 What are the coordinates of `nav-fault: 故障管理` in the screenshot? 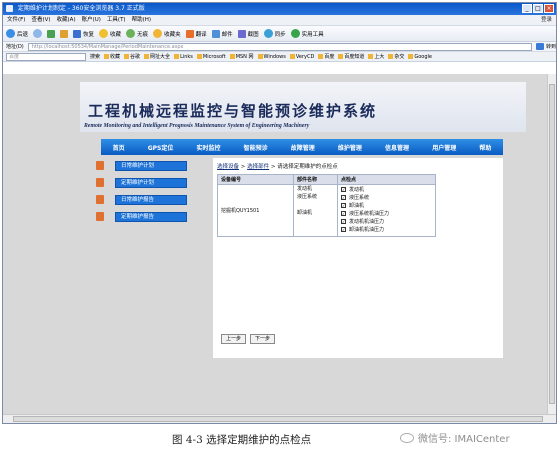 It's located at (303, 147).